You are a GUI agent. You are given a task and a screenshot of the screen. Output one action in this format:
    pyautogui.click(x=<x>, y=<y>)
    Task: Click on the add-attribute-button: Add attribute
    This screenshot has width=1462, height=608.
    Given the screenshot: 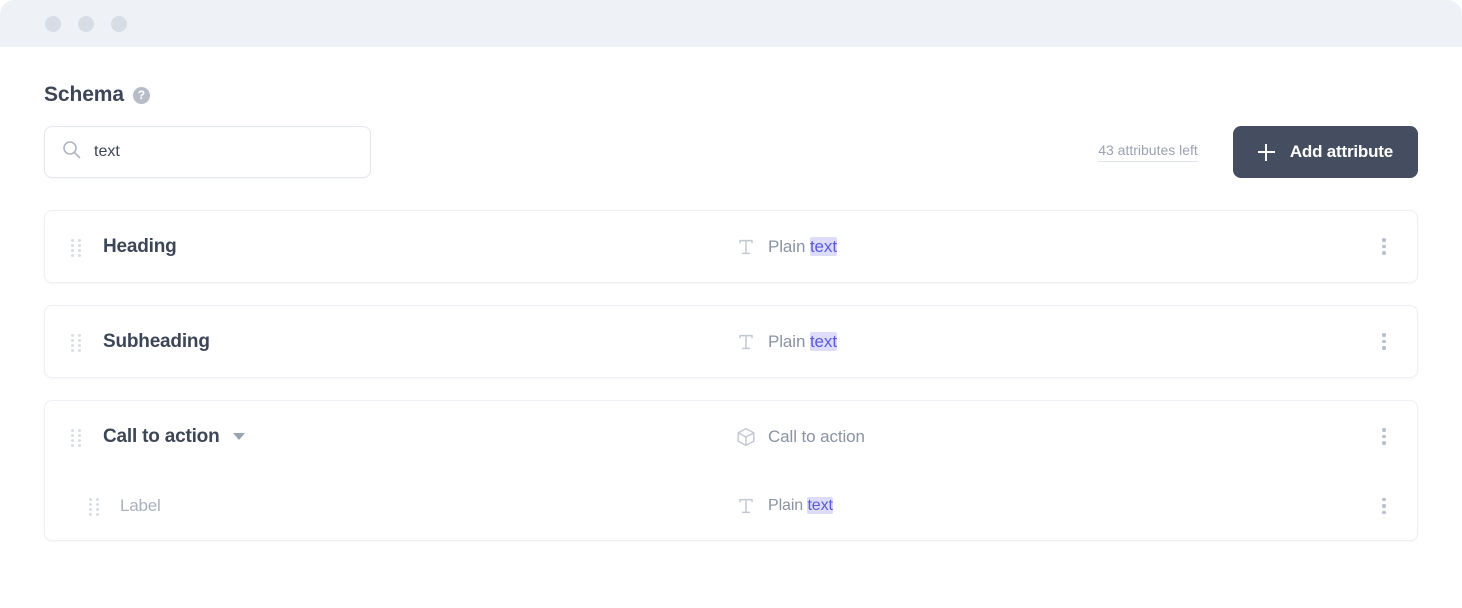 What is the action you would take?
    pyautogui.click(x=1325, y=152)
    